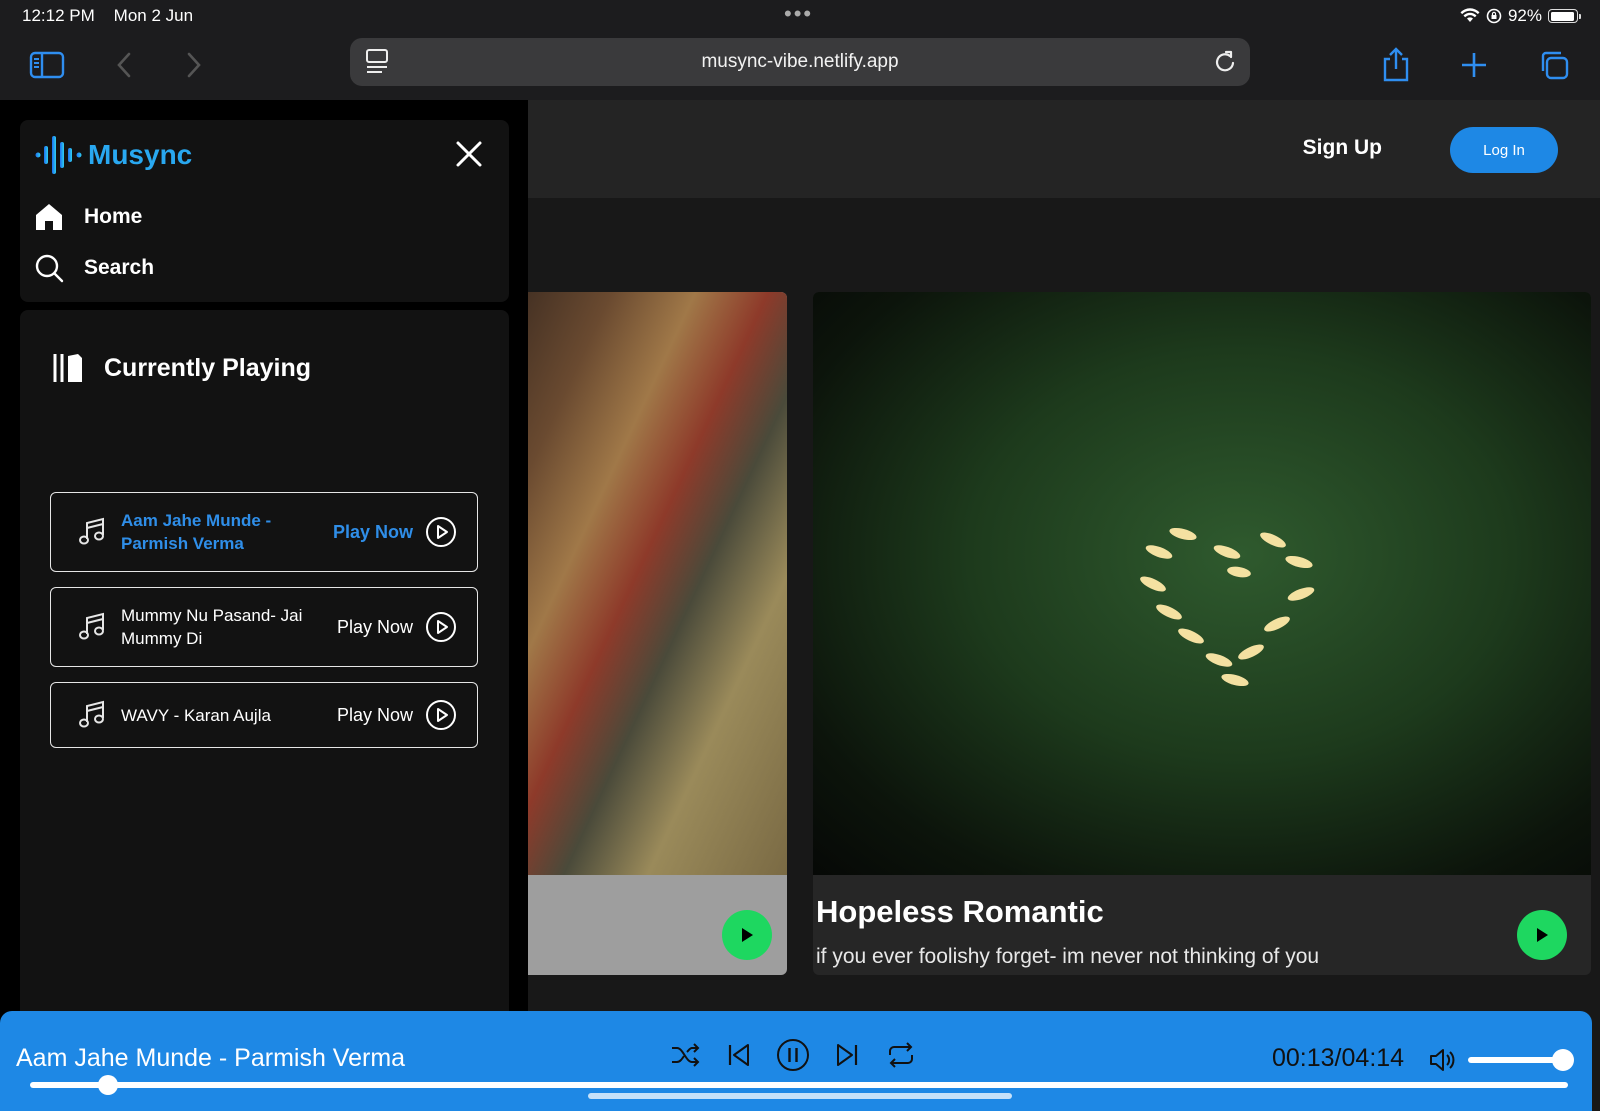 The width and height of the screenshot is (1600, 1111). I want to click on url-text: musync-vibe.netlify.app, so click(800, 61).